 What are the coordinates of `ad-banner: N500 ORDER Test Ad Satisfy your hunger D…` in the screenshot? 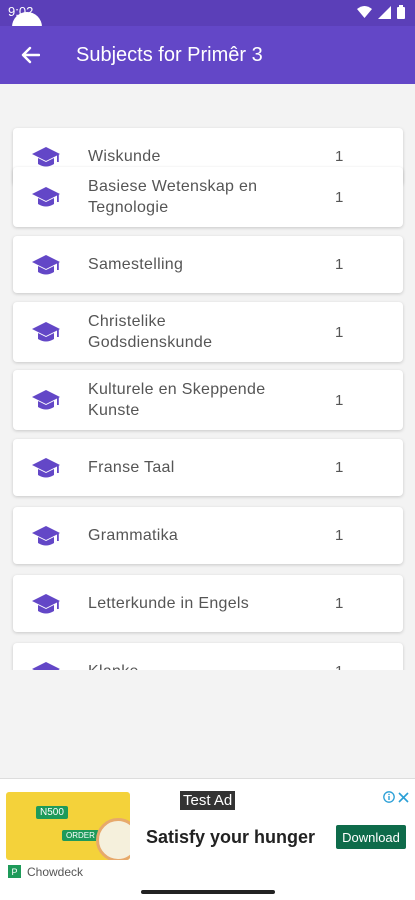 It's located at (207, 833).